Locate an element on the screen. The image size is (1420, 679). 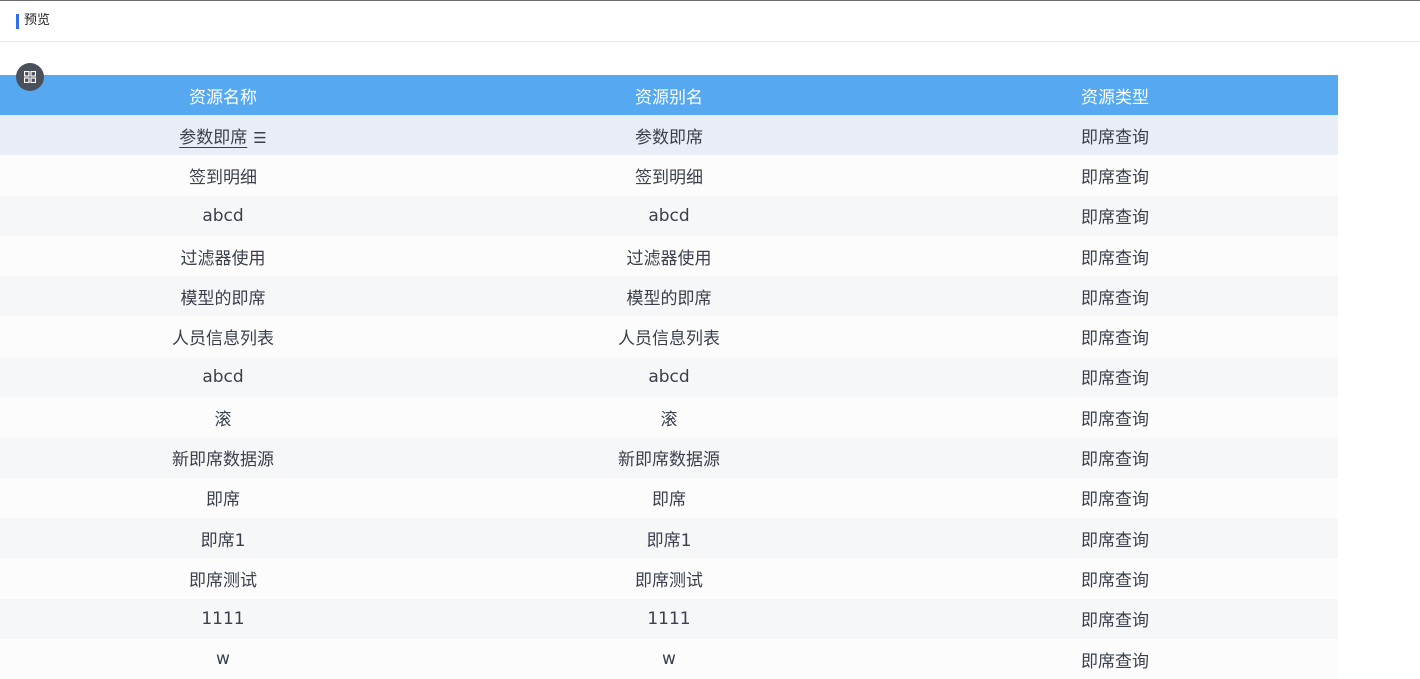
cell-resource-alias: 即席测试 is located at coordinates (669, 580).